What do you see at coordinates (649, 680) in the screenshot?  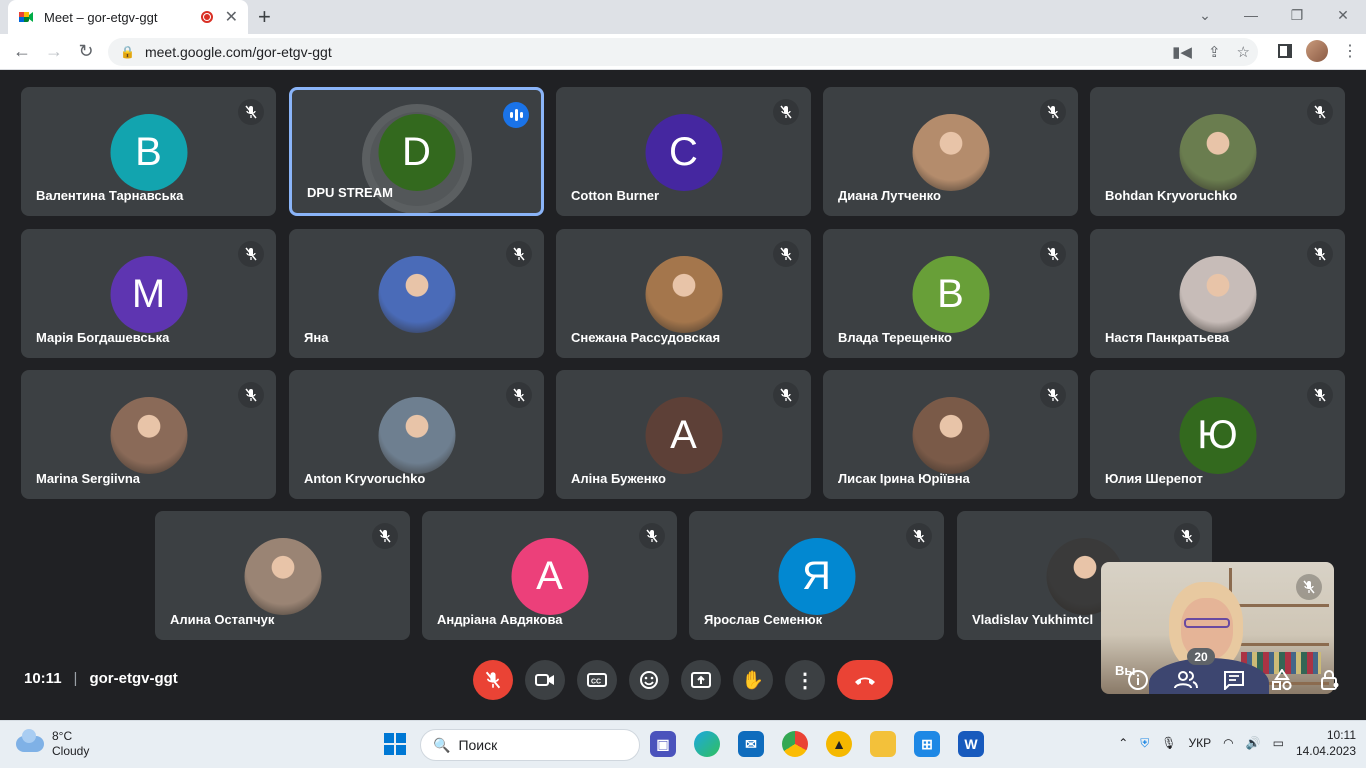 I see `reactions-button` at bounding box center [649, 680].